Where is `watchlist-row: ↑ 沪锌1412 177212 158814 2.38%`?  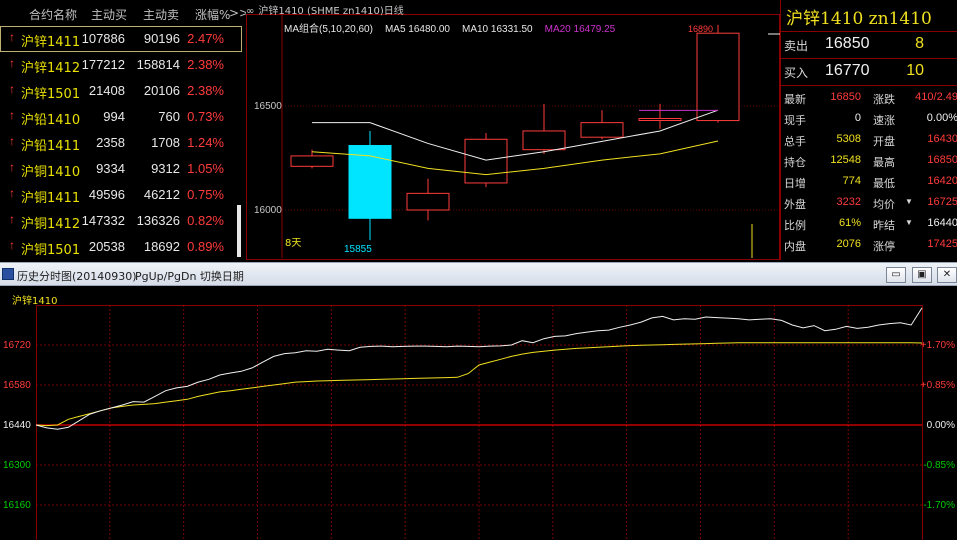
watchlist-row: ↑ 沪锌1412 177212 158814 2.38% is located at coordinates (121, 65).